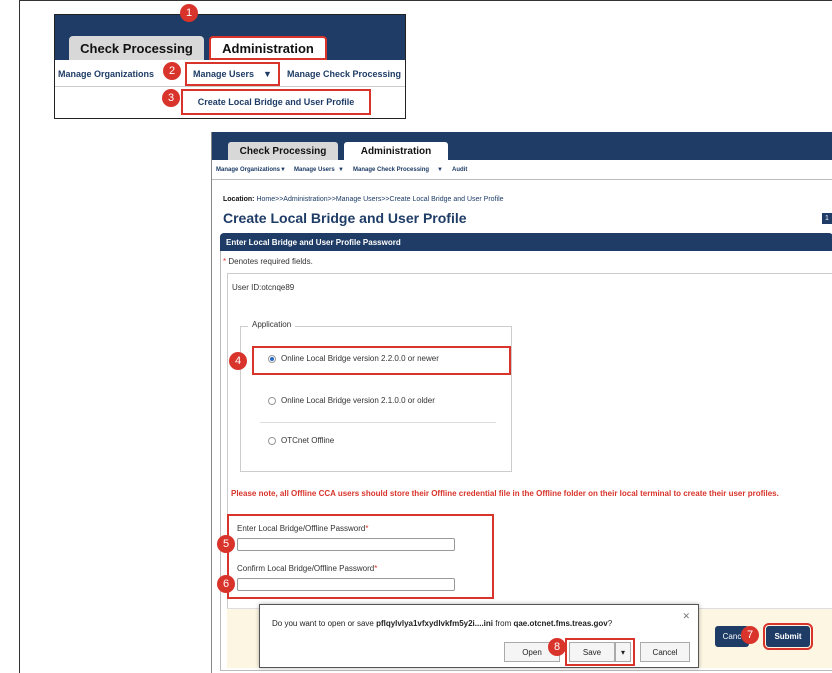  I want to click on step-badge-6: 6, so click(226, 584).